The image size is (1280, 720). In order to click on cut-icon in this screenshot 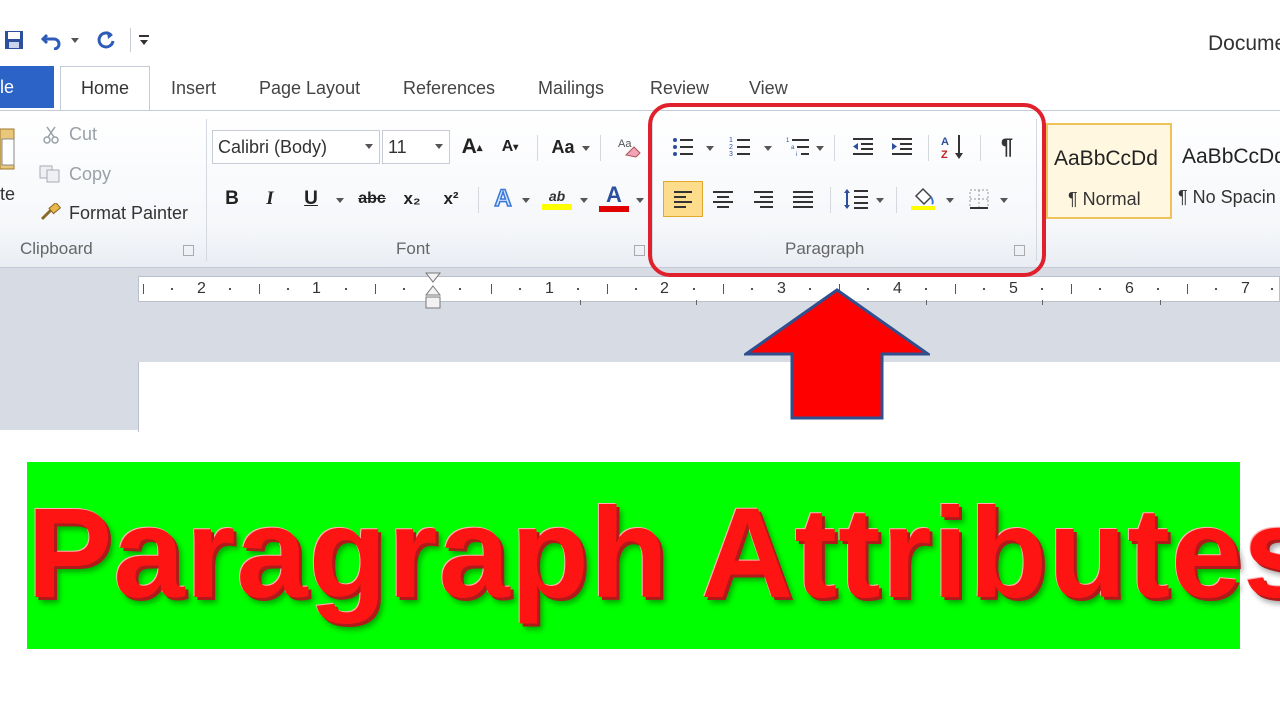, I will do `click(51, 135)`.